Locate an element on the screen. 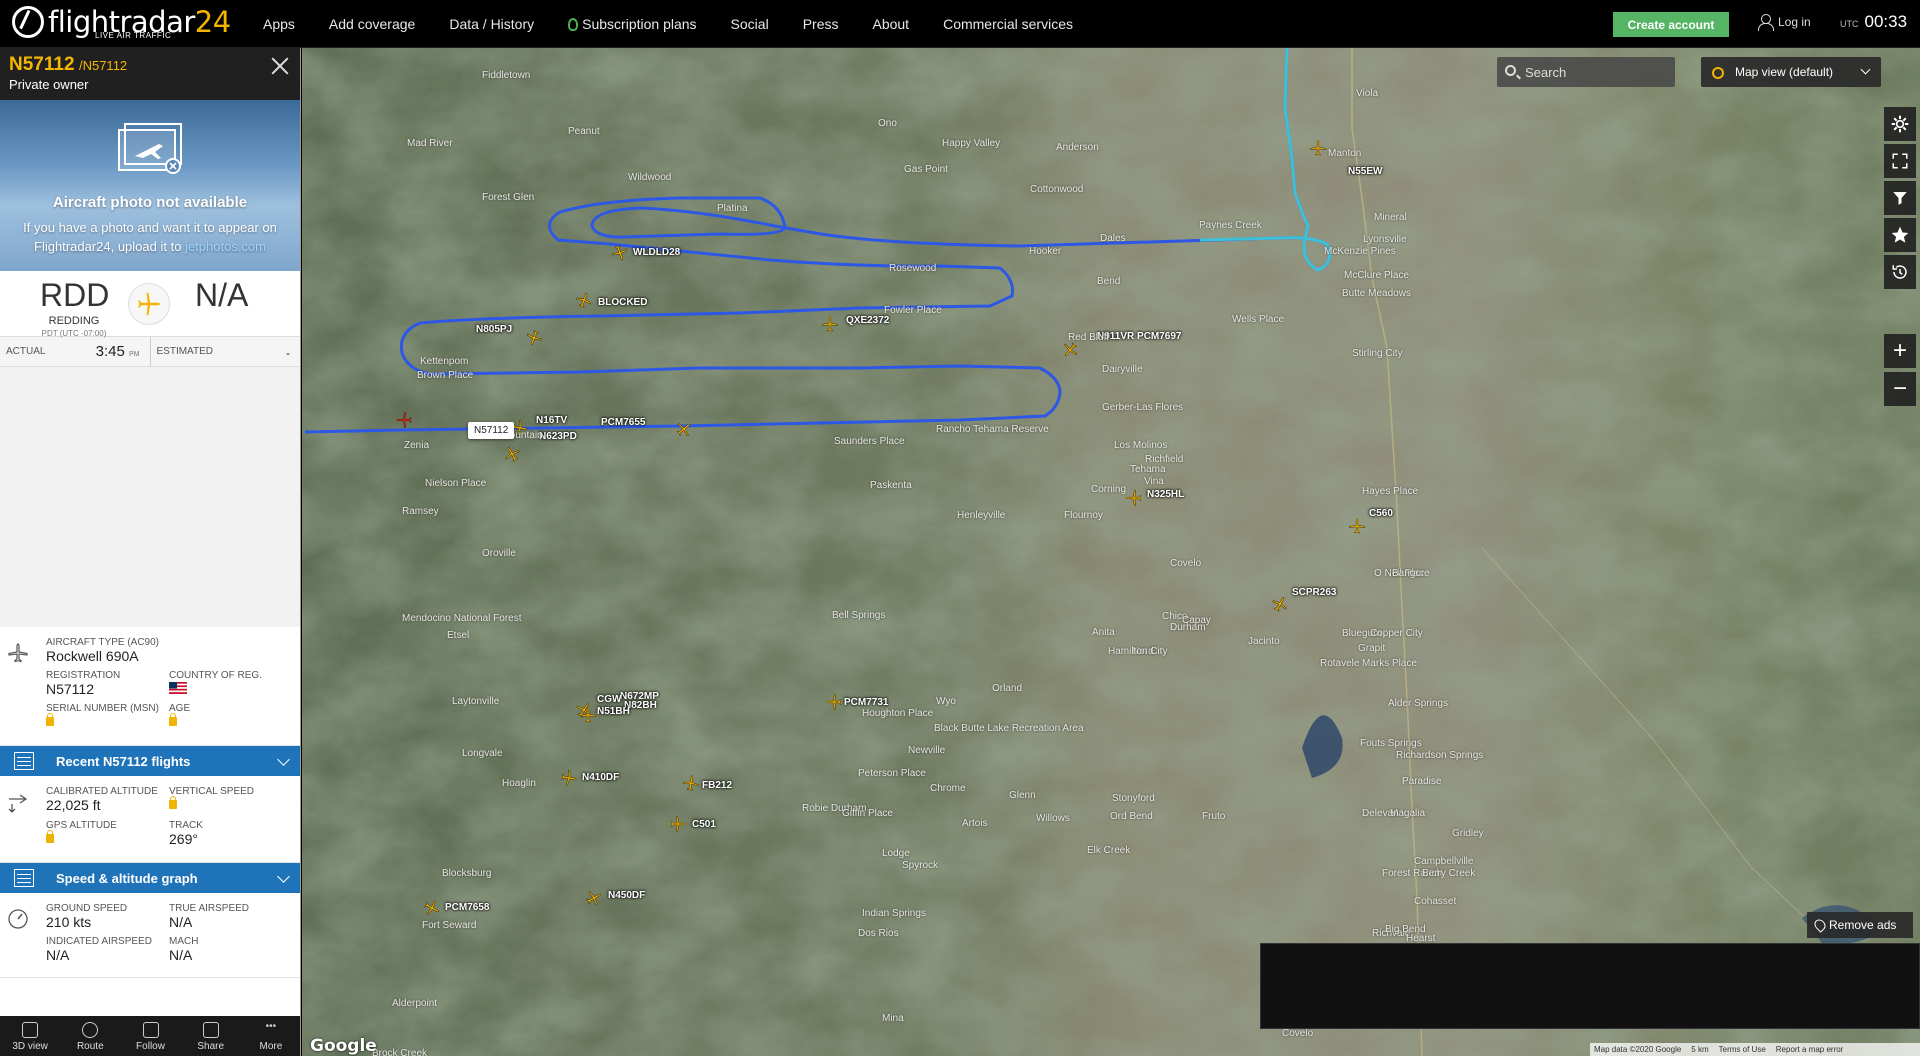 The image size is (1920, 1056). nav-commercial-services: Commercial services is located at coordinates (1008, 24).